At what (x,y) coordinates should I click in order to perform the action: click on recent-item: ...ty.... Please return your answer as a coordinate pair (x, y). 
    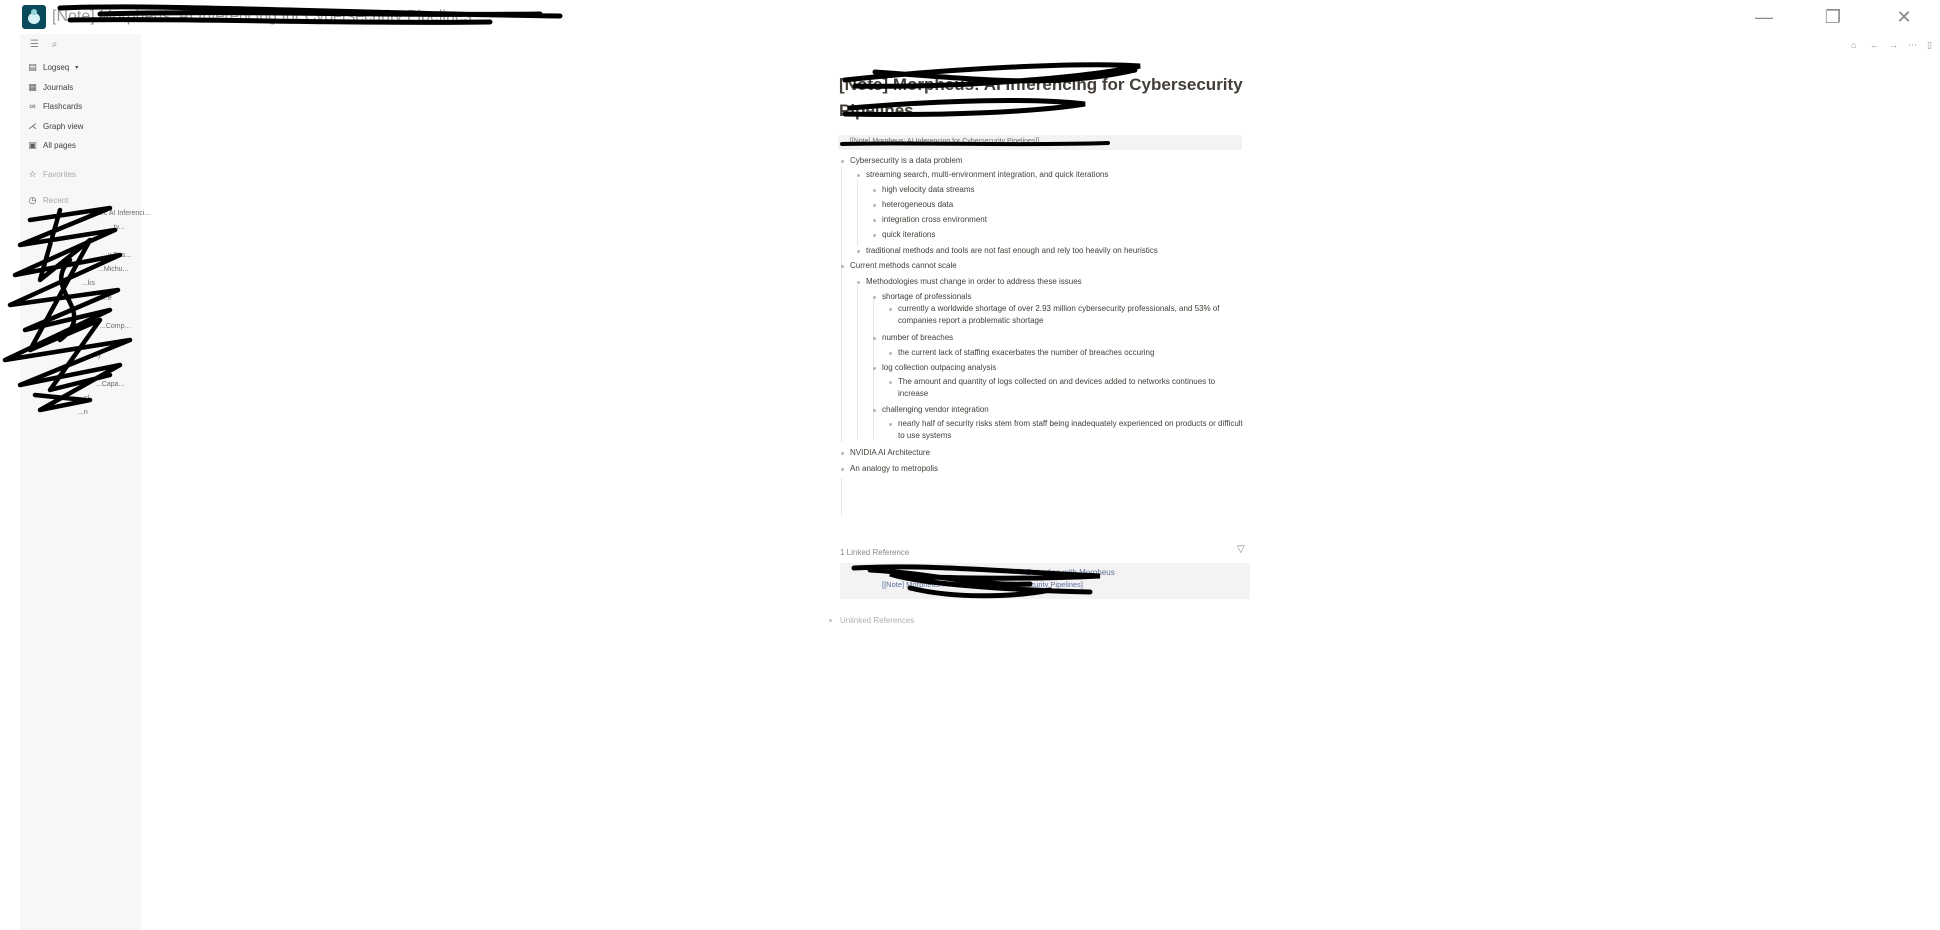
    Looking at the image, I should click on (116, 227).